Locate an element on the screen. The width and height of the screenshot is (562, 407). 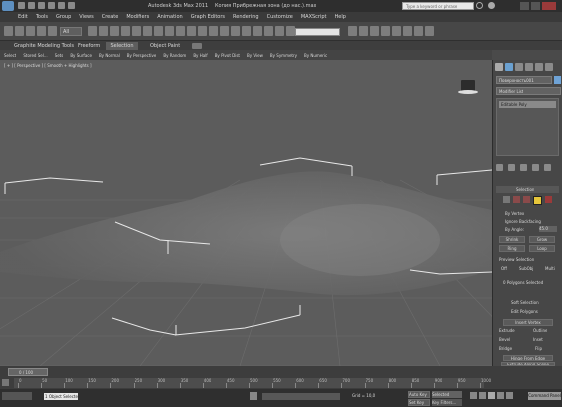
hierarchy-tab-icon is located at coordinates (519, 67).